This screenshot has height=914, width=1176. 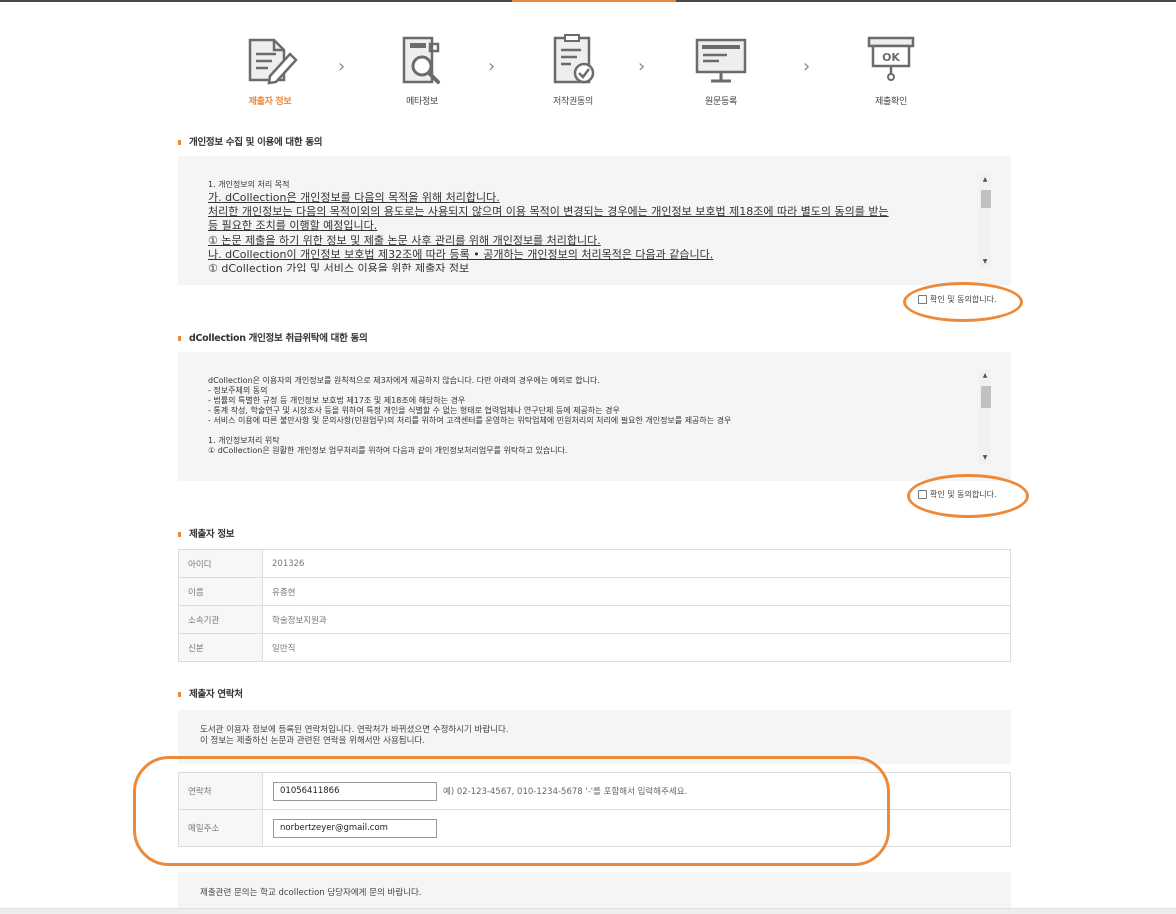 What do you see at coordinates (594, 1) in the screenshot?
I see `top-bar-accent` at bounding box center [594, 1].